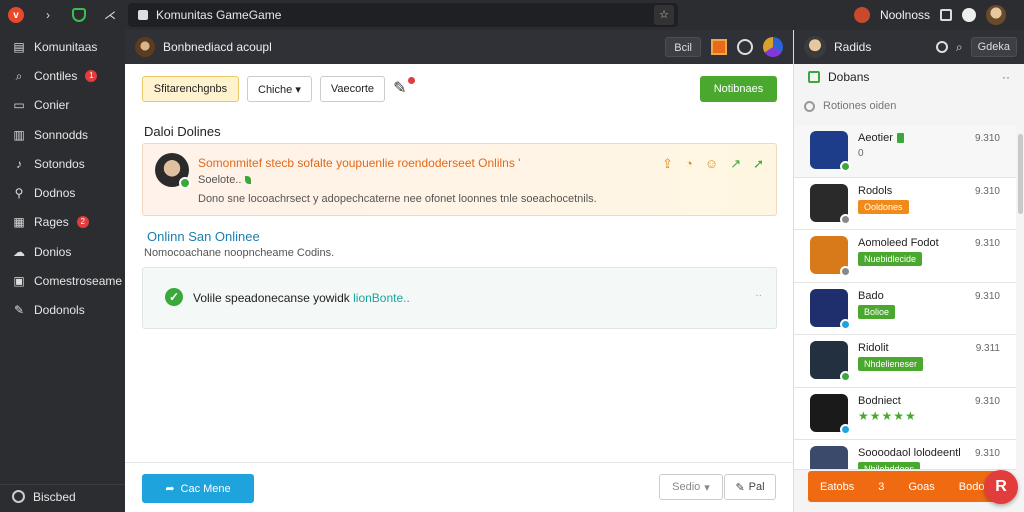 The width and height of the screenshot is (1024, 512). I want to click on list-item: Soooodaol lolodeentl Nhilehddoes 9.310, so click(905, 455).